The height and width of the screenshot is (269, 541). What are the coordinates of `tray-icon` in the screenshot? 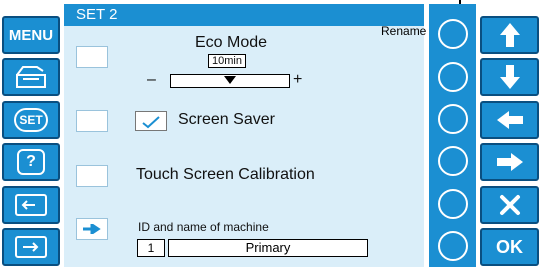 It's located at (31, 77).